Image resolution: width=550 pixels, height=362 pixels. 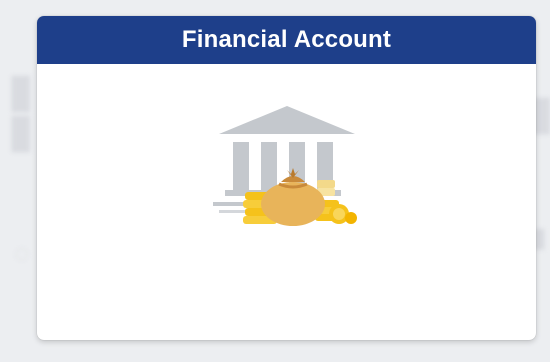 I want to click on background-blur: ◌, so click(x=22, y=253).